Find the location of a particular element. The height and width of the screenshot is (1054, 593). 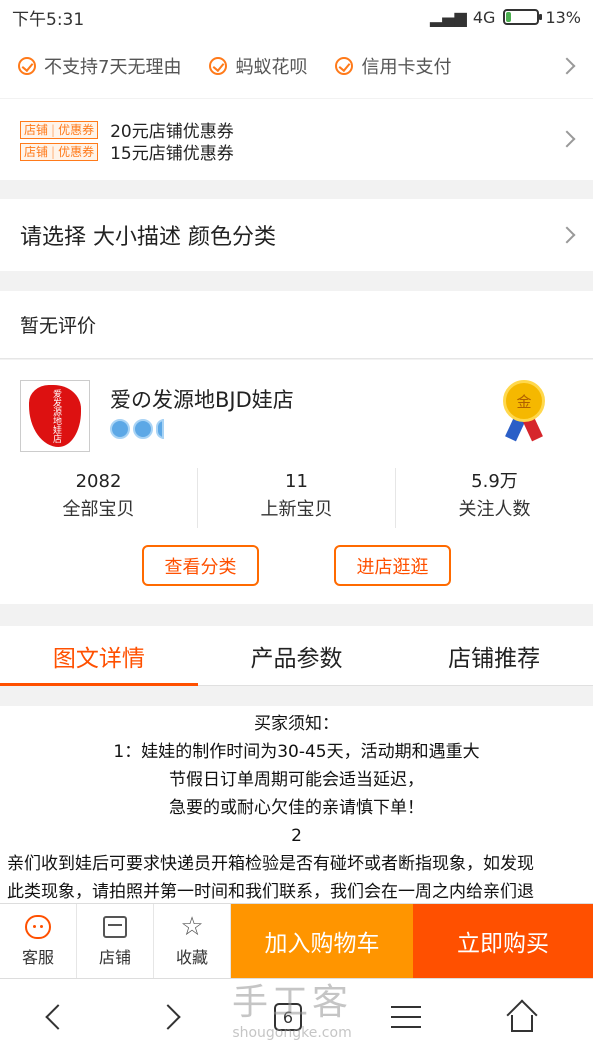

service-smile-icon is located at coordinates (38, 927).